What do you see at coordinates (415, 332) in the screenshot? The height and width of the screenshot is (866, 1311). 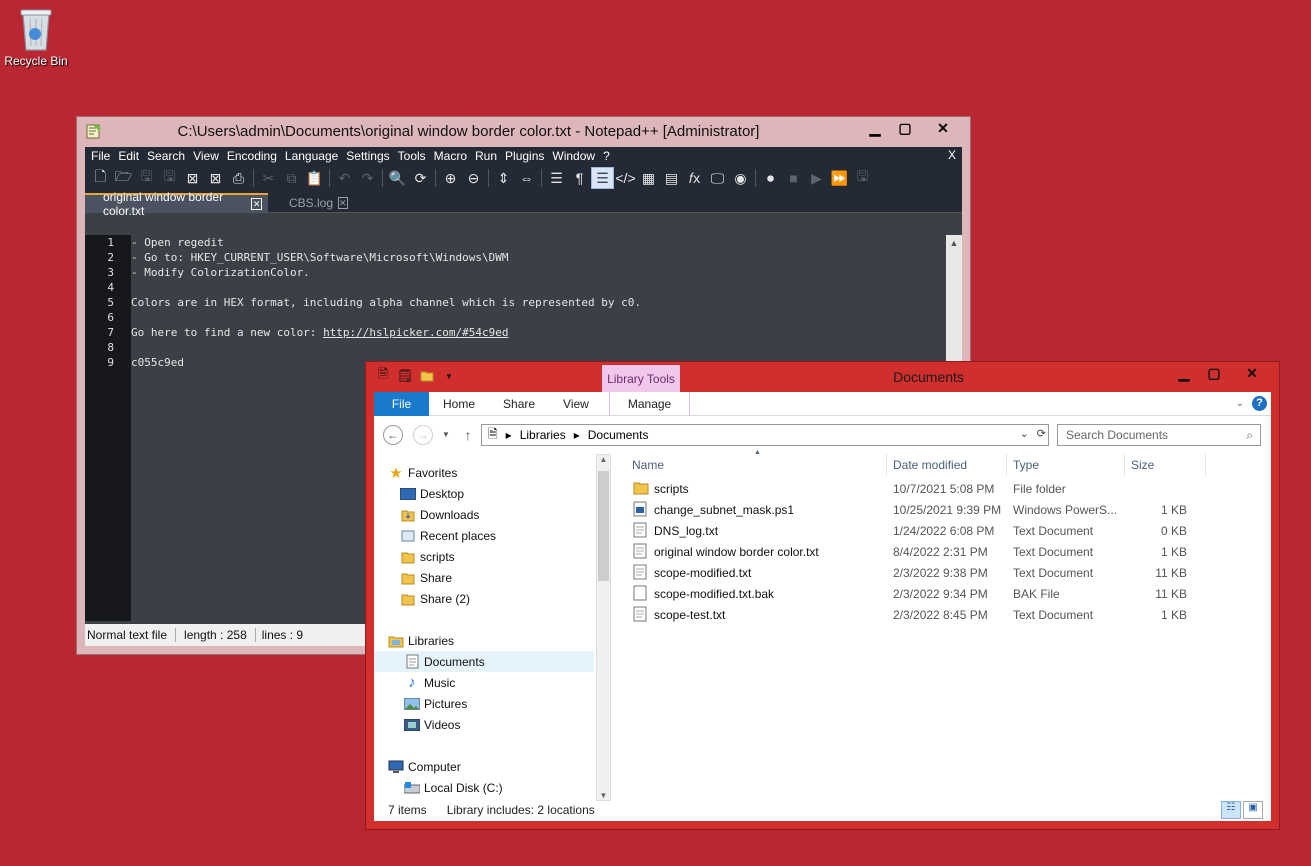 I see `hslpicker-link: http://hslpicker.com/#54c9ed` at bounding box center [415, 332].